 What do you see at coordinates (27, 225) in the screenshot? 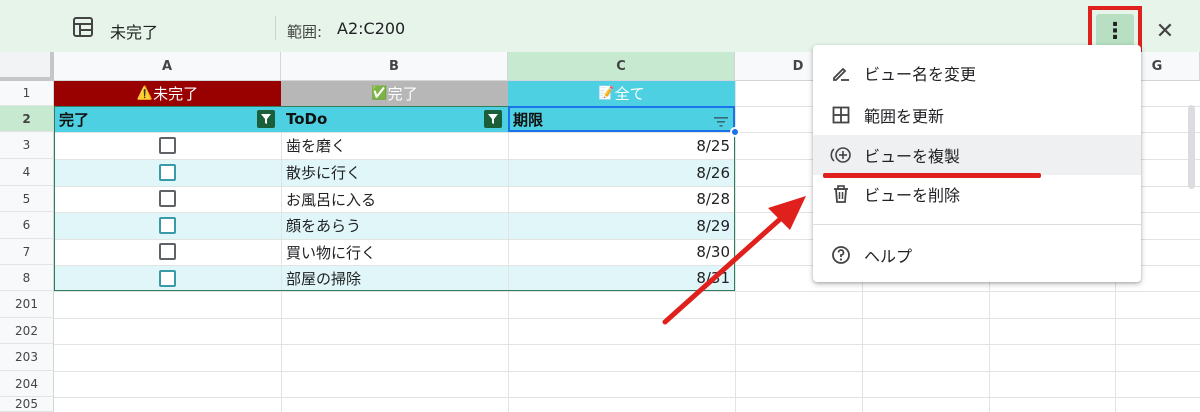
I see `row-header: 6` at bounding box center [27, 225].